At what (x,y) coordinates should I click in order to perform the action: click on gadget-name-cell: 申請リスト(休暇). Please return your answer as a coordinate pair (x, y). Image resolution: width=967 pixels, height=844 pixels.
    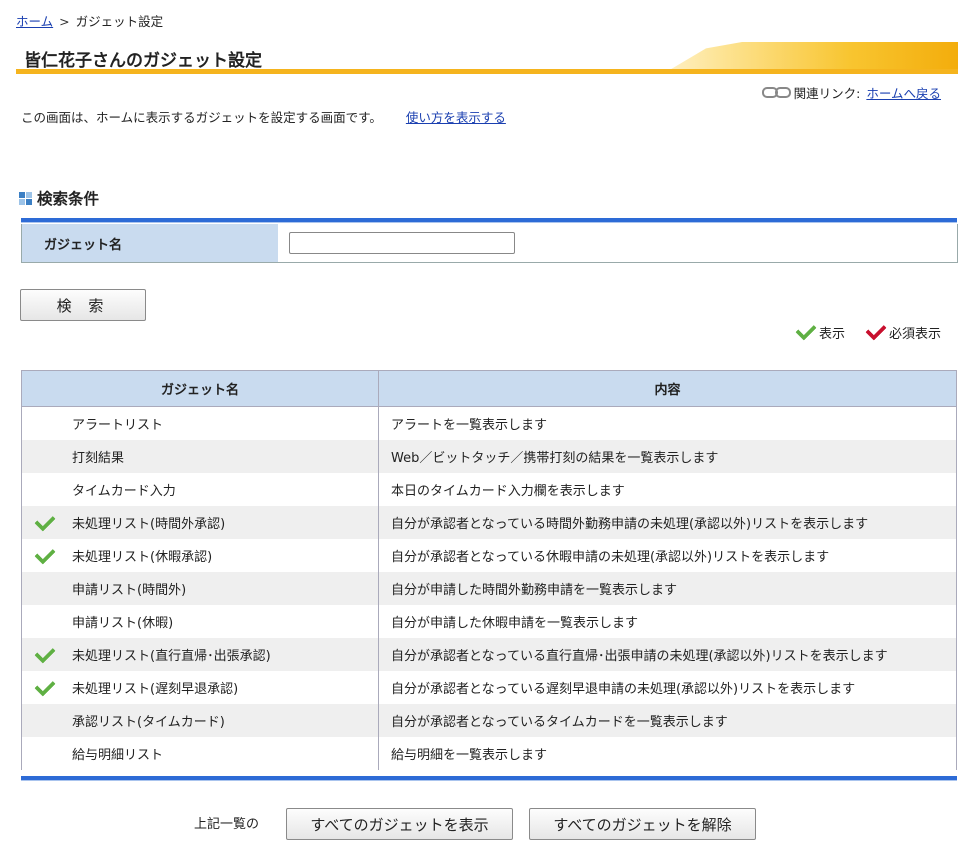
    Looking at the image, I should click on (200, 621).